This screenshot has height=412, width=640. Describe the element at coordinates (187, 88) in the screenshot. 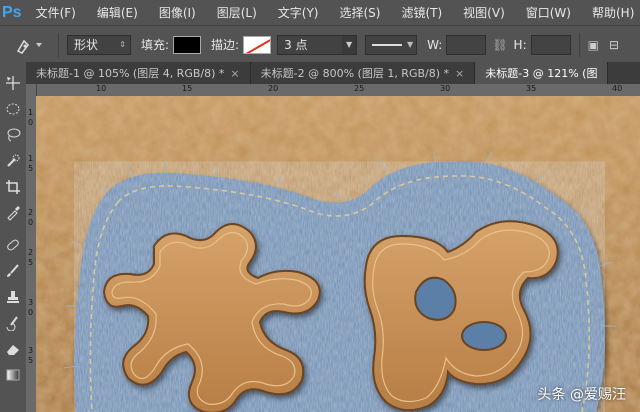

I see `ruler-tick-label: 15` at that location.